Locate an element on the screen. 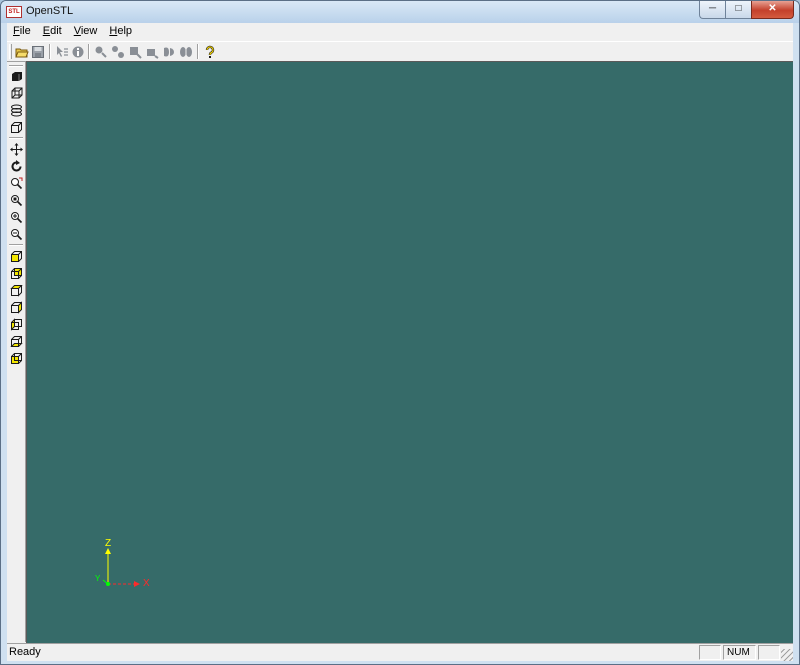  view-front-icon is located at coordinates (16, 290).